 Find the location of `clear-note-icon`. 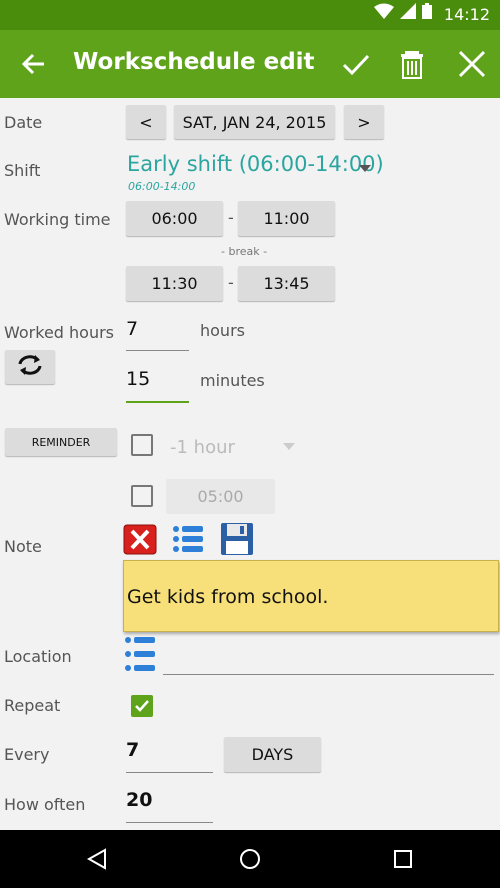

clear-note-icon is located at coordinates (140, 539).